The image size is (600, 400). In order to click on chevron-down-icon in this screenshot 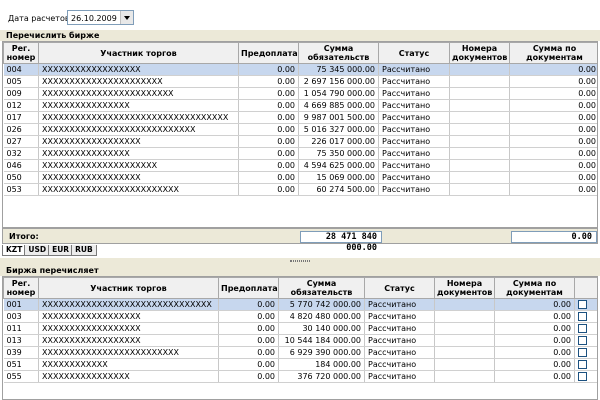, I will do `click(126, 17)`.